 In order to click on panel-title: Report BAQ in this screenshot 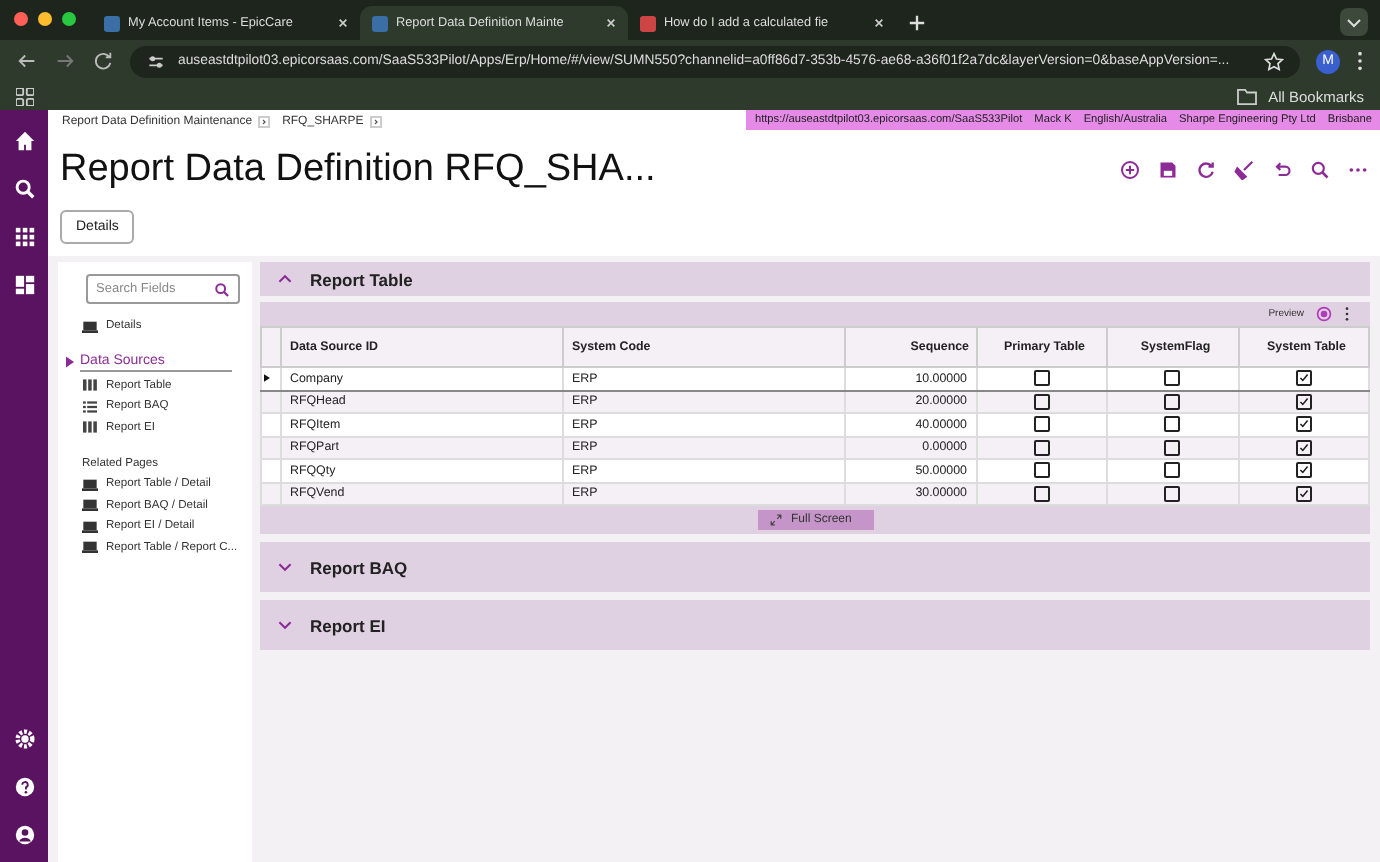, I will do `click(359, 567)`.